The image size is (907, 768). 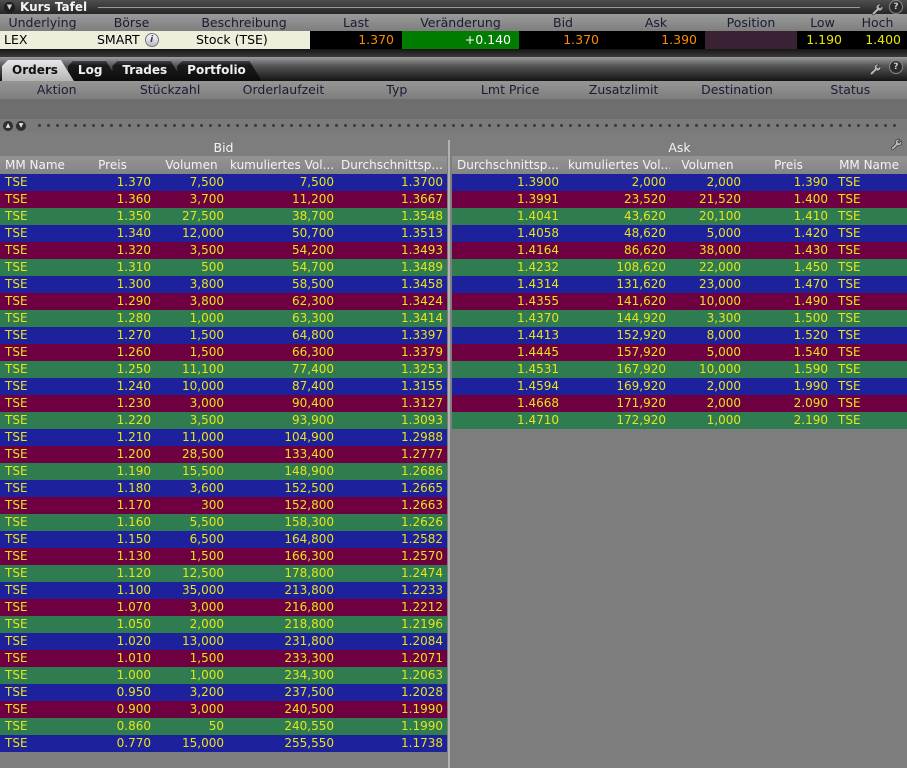 I want to click on ask-row: 1.4413 152,920 8,000 1.520 TSE, so click(x=679, y=335).